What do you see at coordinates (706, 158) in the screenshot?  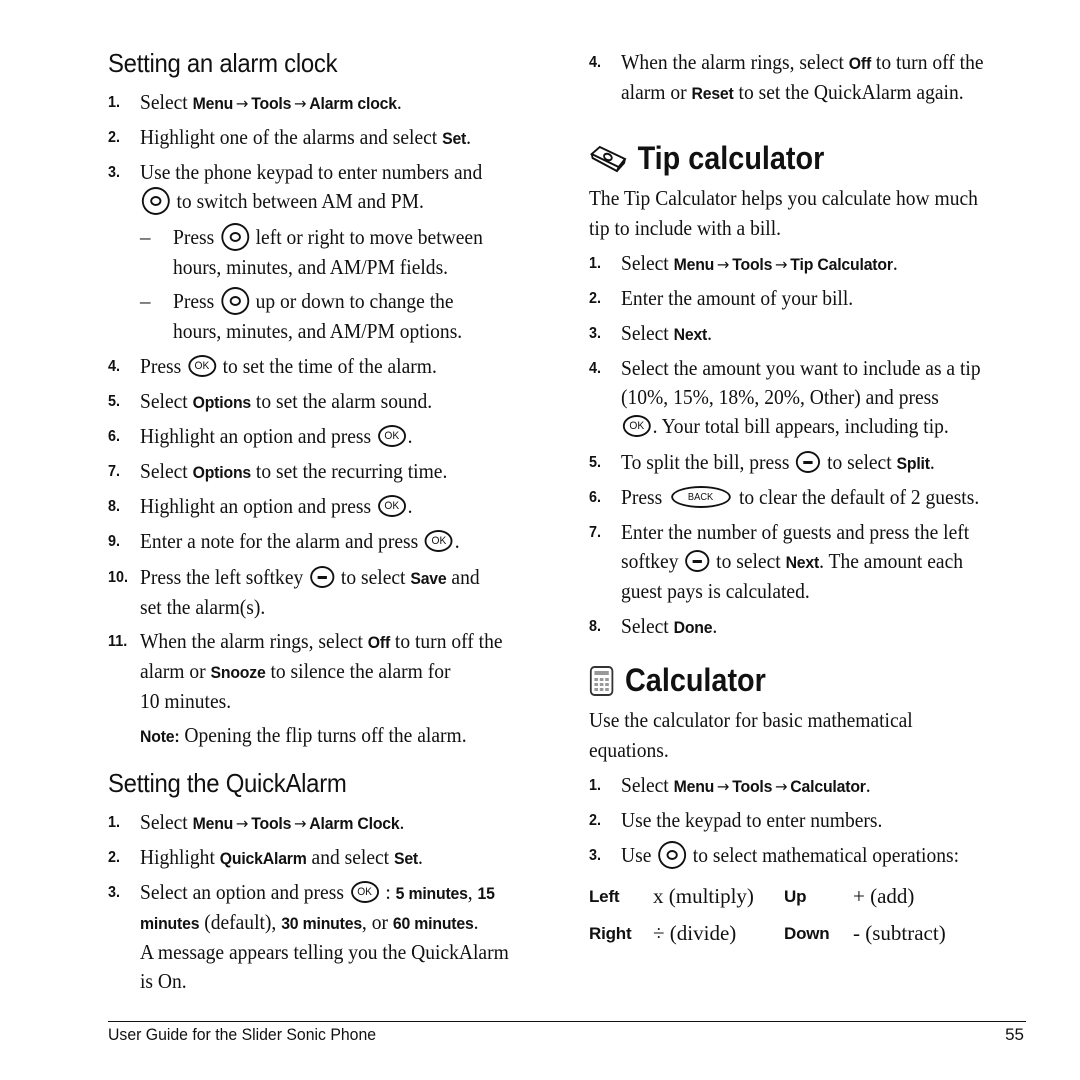 I see `section-heading-tip-calculator: Tip calculator` at bounding box center [706, 158].